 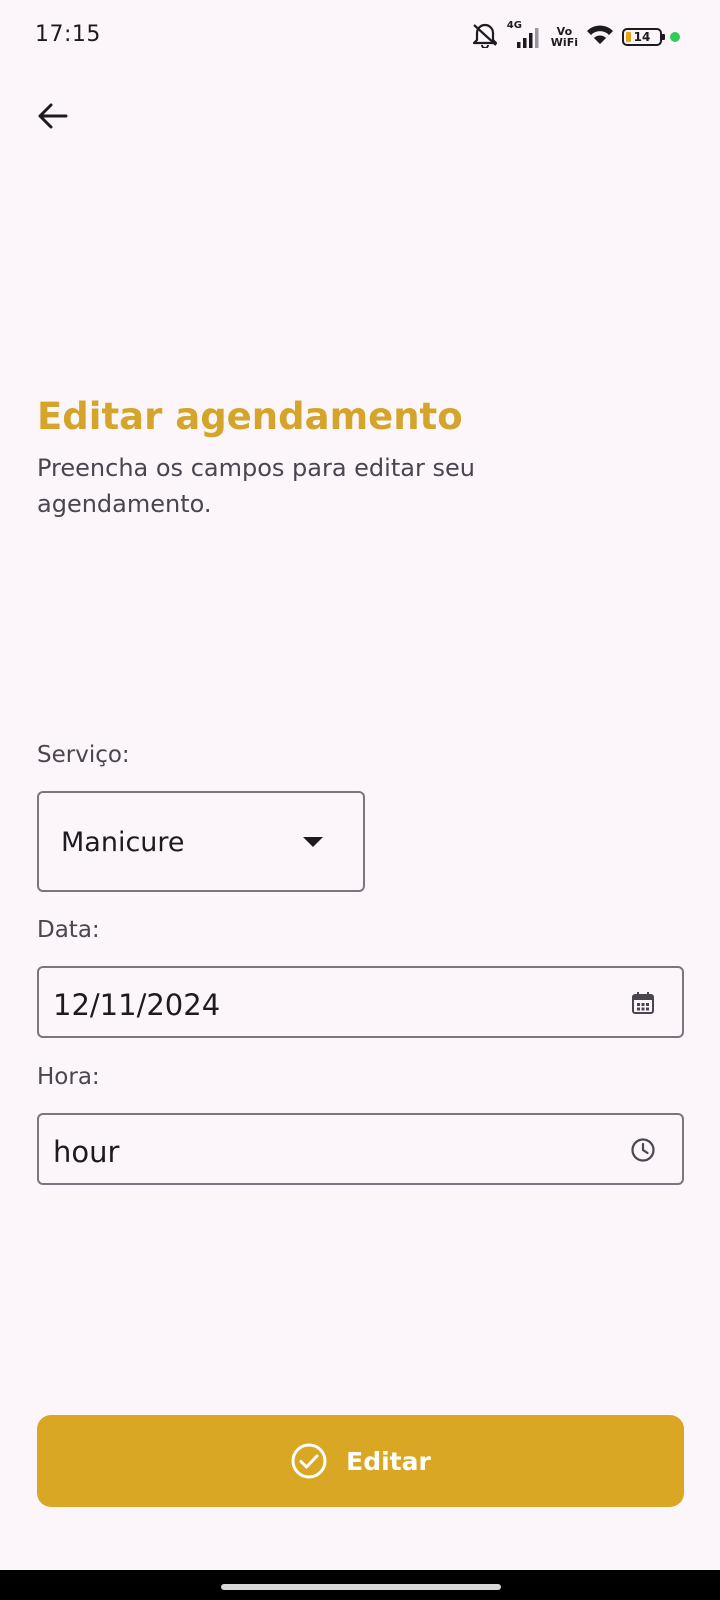 What do you see at coordinates (360, 1002) in the screenshot?
I see `date-field: 12/11/2024` at bounding box center [360, 1002].